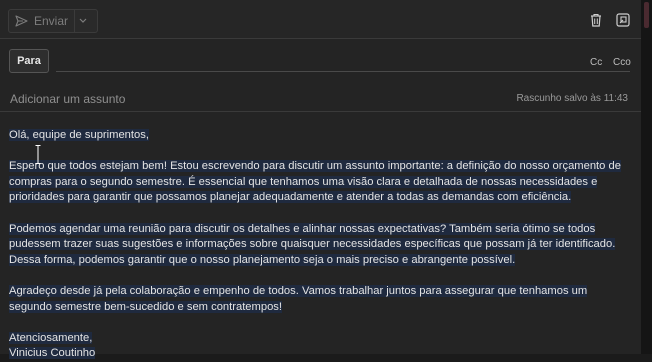  Describe the element at coordinates (52, 353) in the screenshot. I see `signature-text: Vinicius Coutinho` at that location.